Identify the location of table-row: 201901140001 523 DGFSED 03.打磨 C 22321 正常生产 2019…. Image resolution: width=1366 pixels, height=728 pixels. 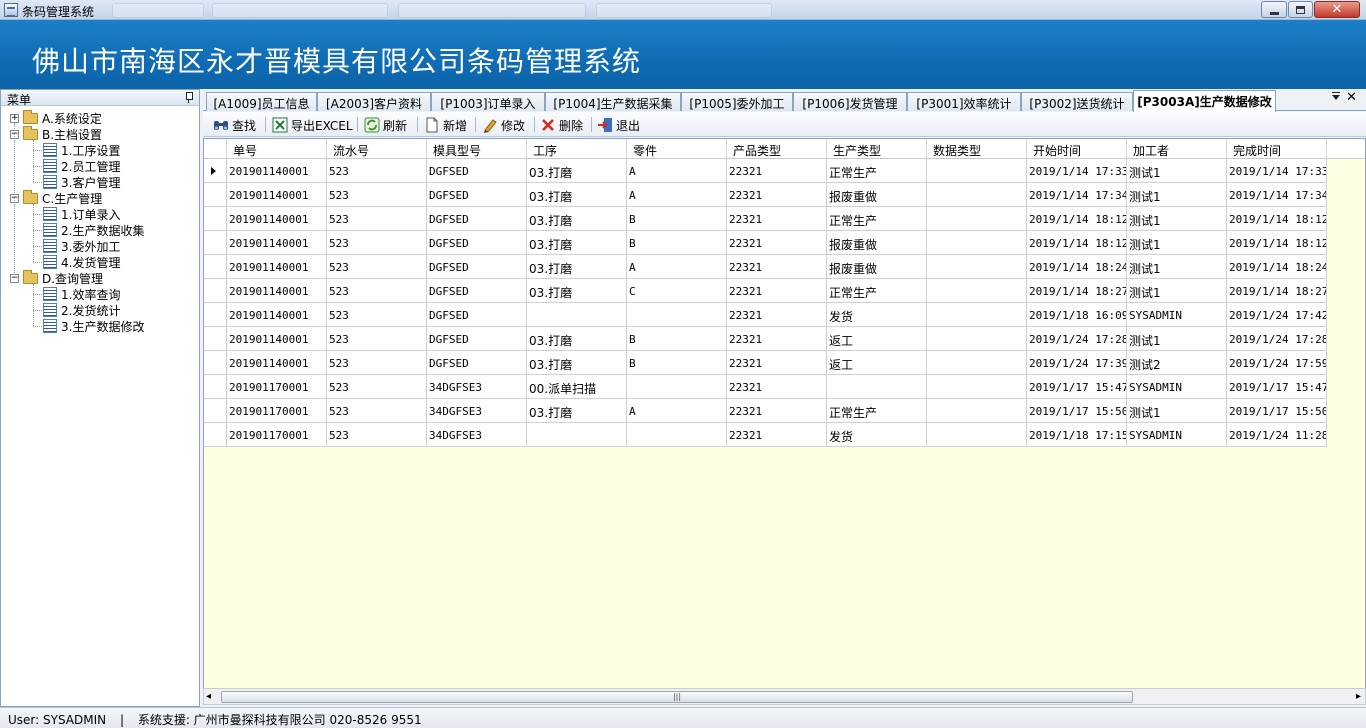
(784, 291).